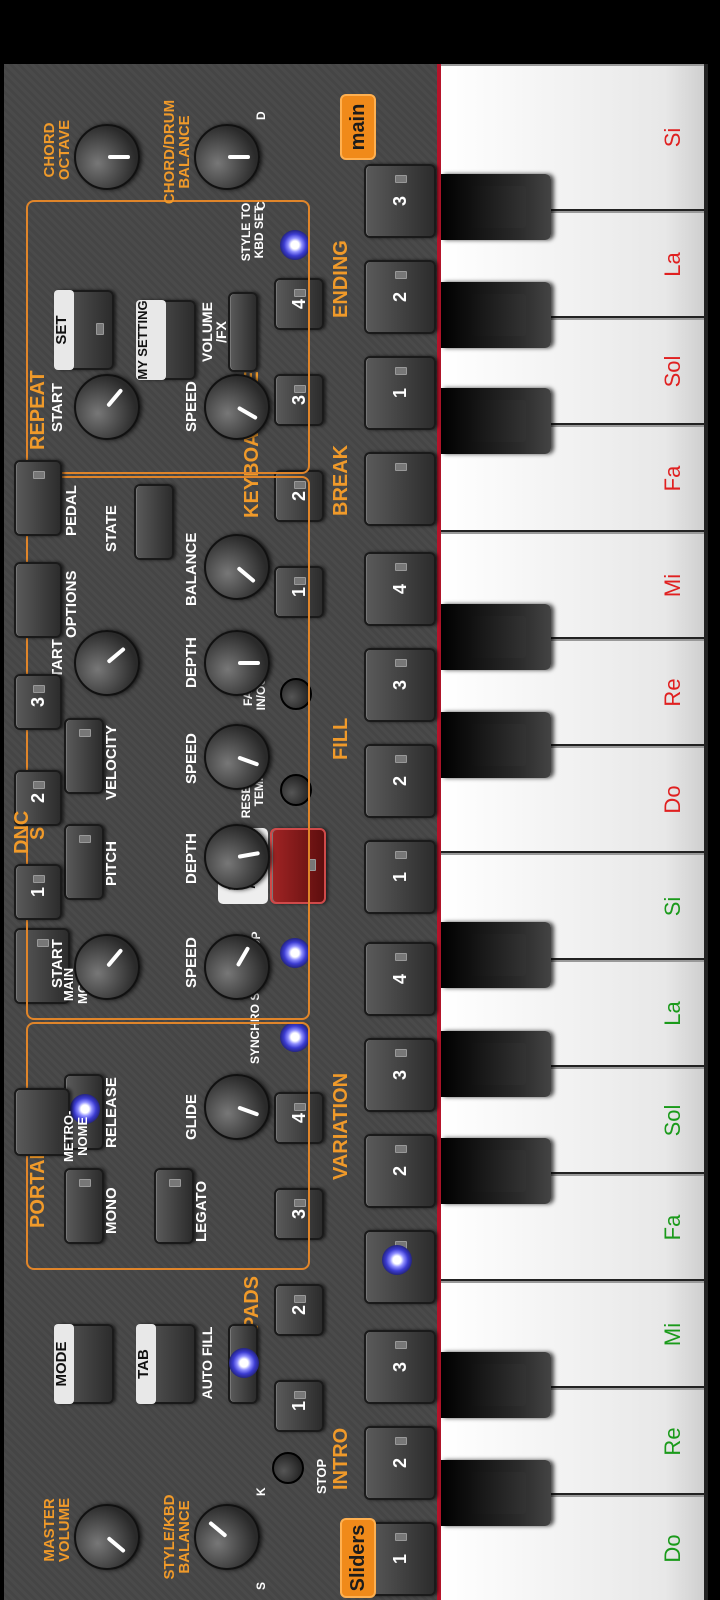 The image size is (720, 1600). What do you see at coordinates (288, 1468) in the screenshot?
I see `stop-round-button` at bounding box center [288, 1468].